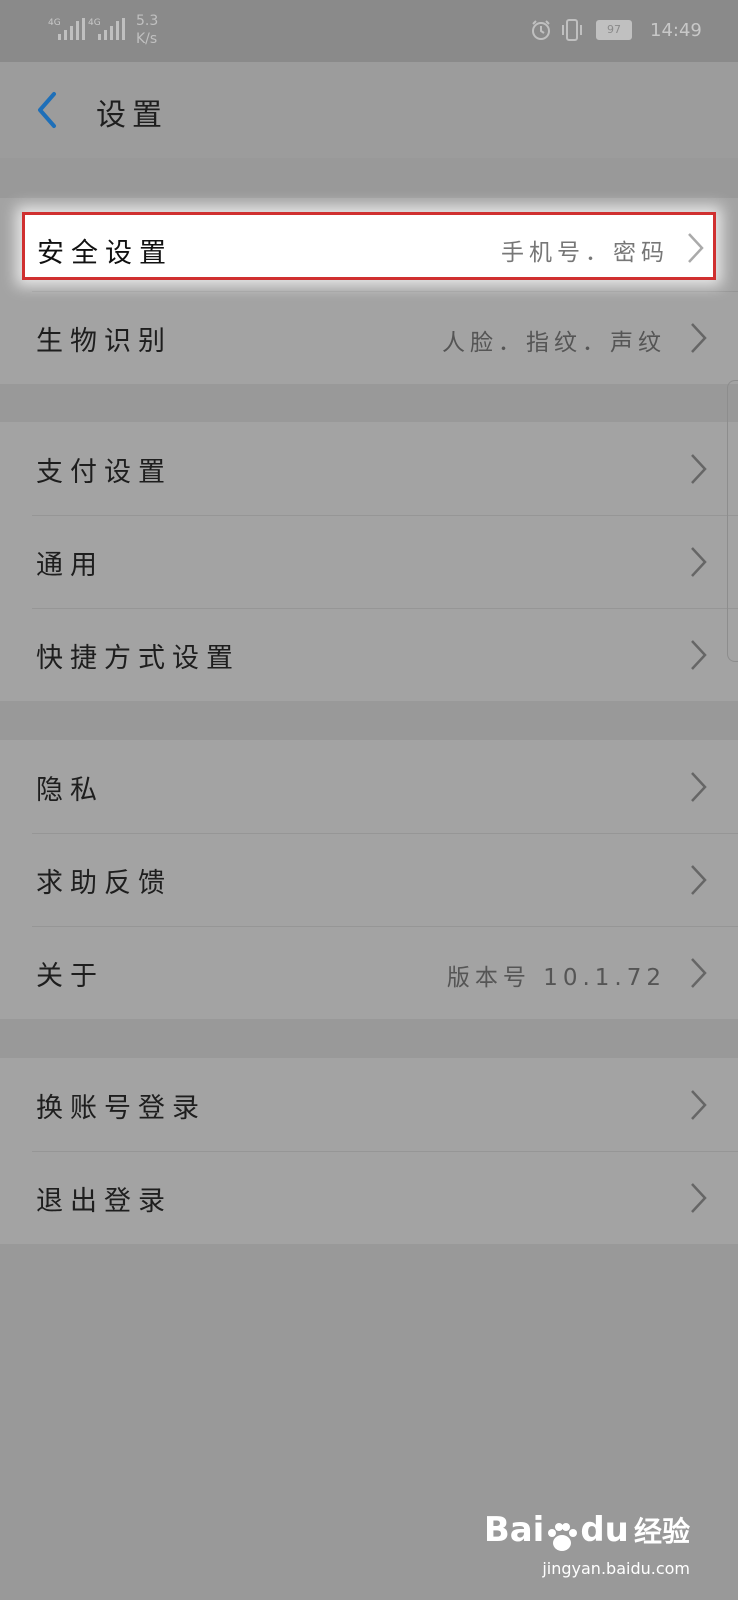 This screenshot has width=738, height=1600. What do you see at coordinates (70, 565) in the screenshot?
I see `row-label: 通用` at bounding box center [70, 565].